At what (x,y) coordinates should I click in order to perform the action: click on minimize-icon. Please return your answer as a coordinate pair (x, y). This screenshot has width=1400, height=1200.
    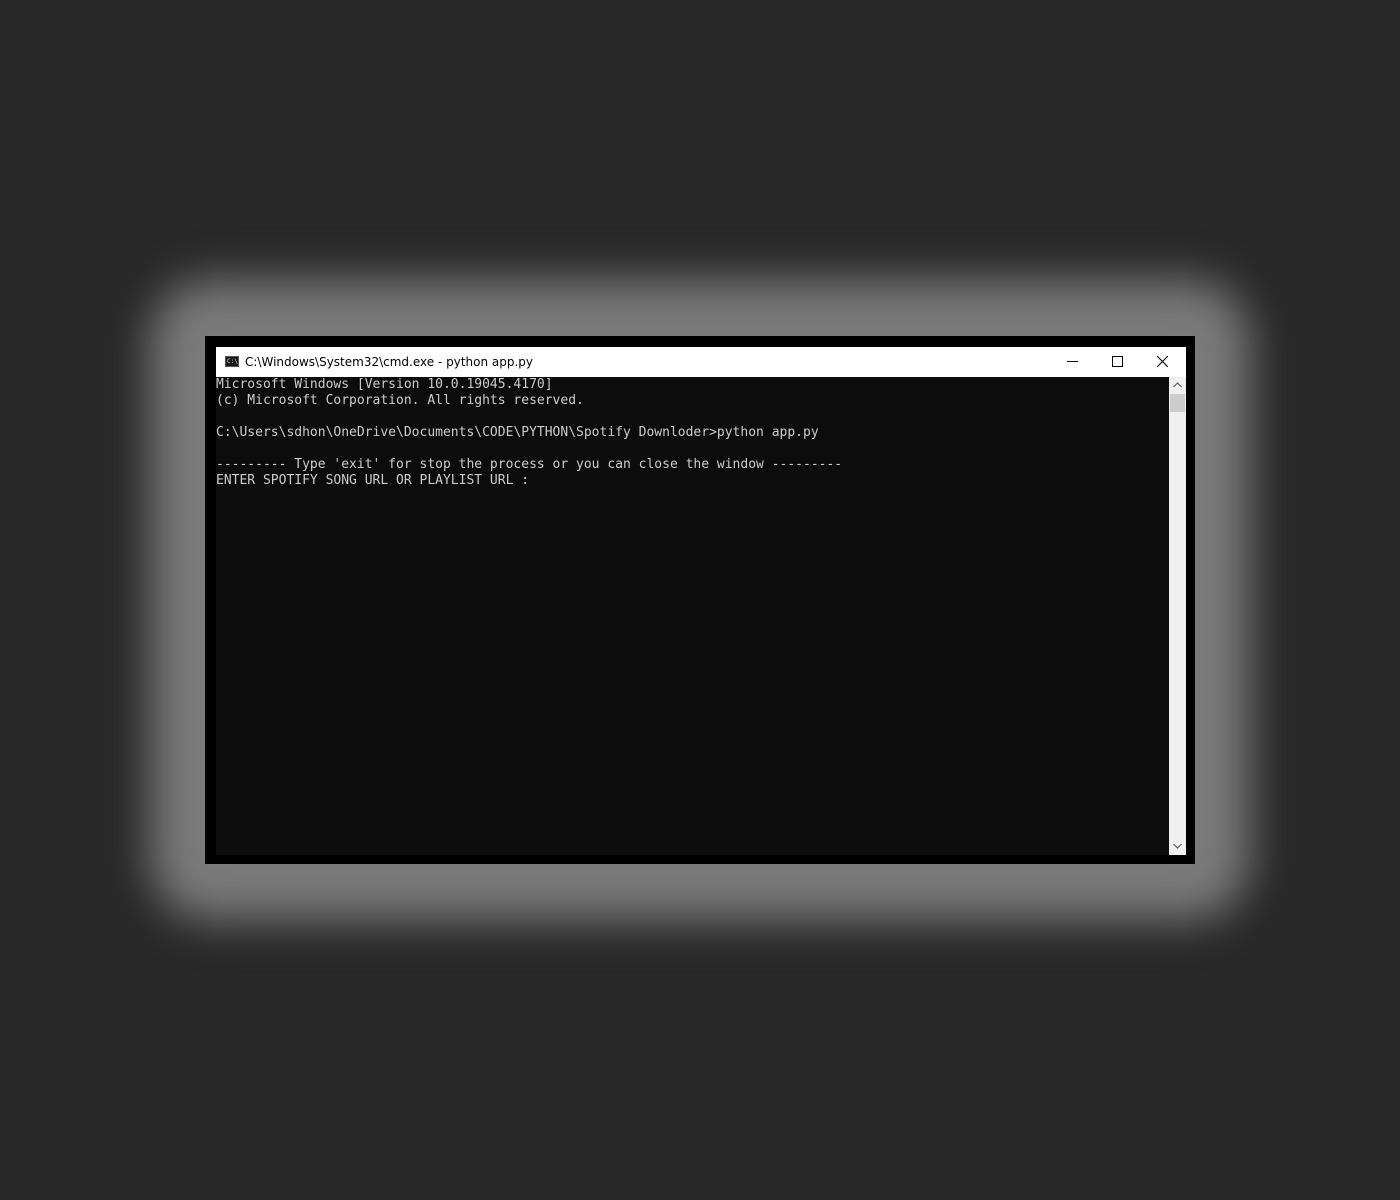
    Looking at the image, I should click on (1072, 361).